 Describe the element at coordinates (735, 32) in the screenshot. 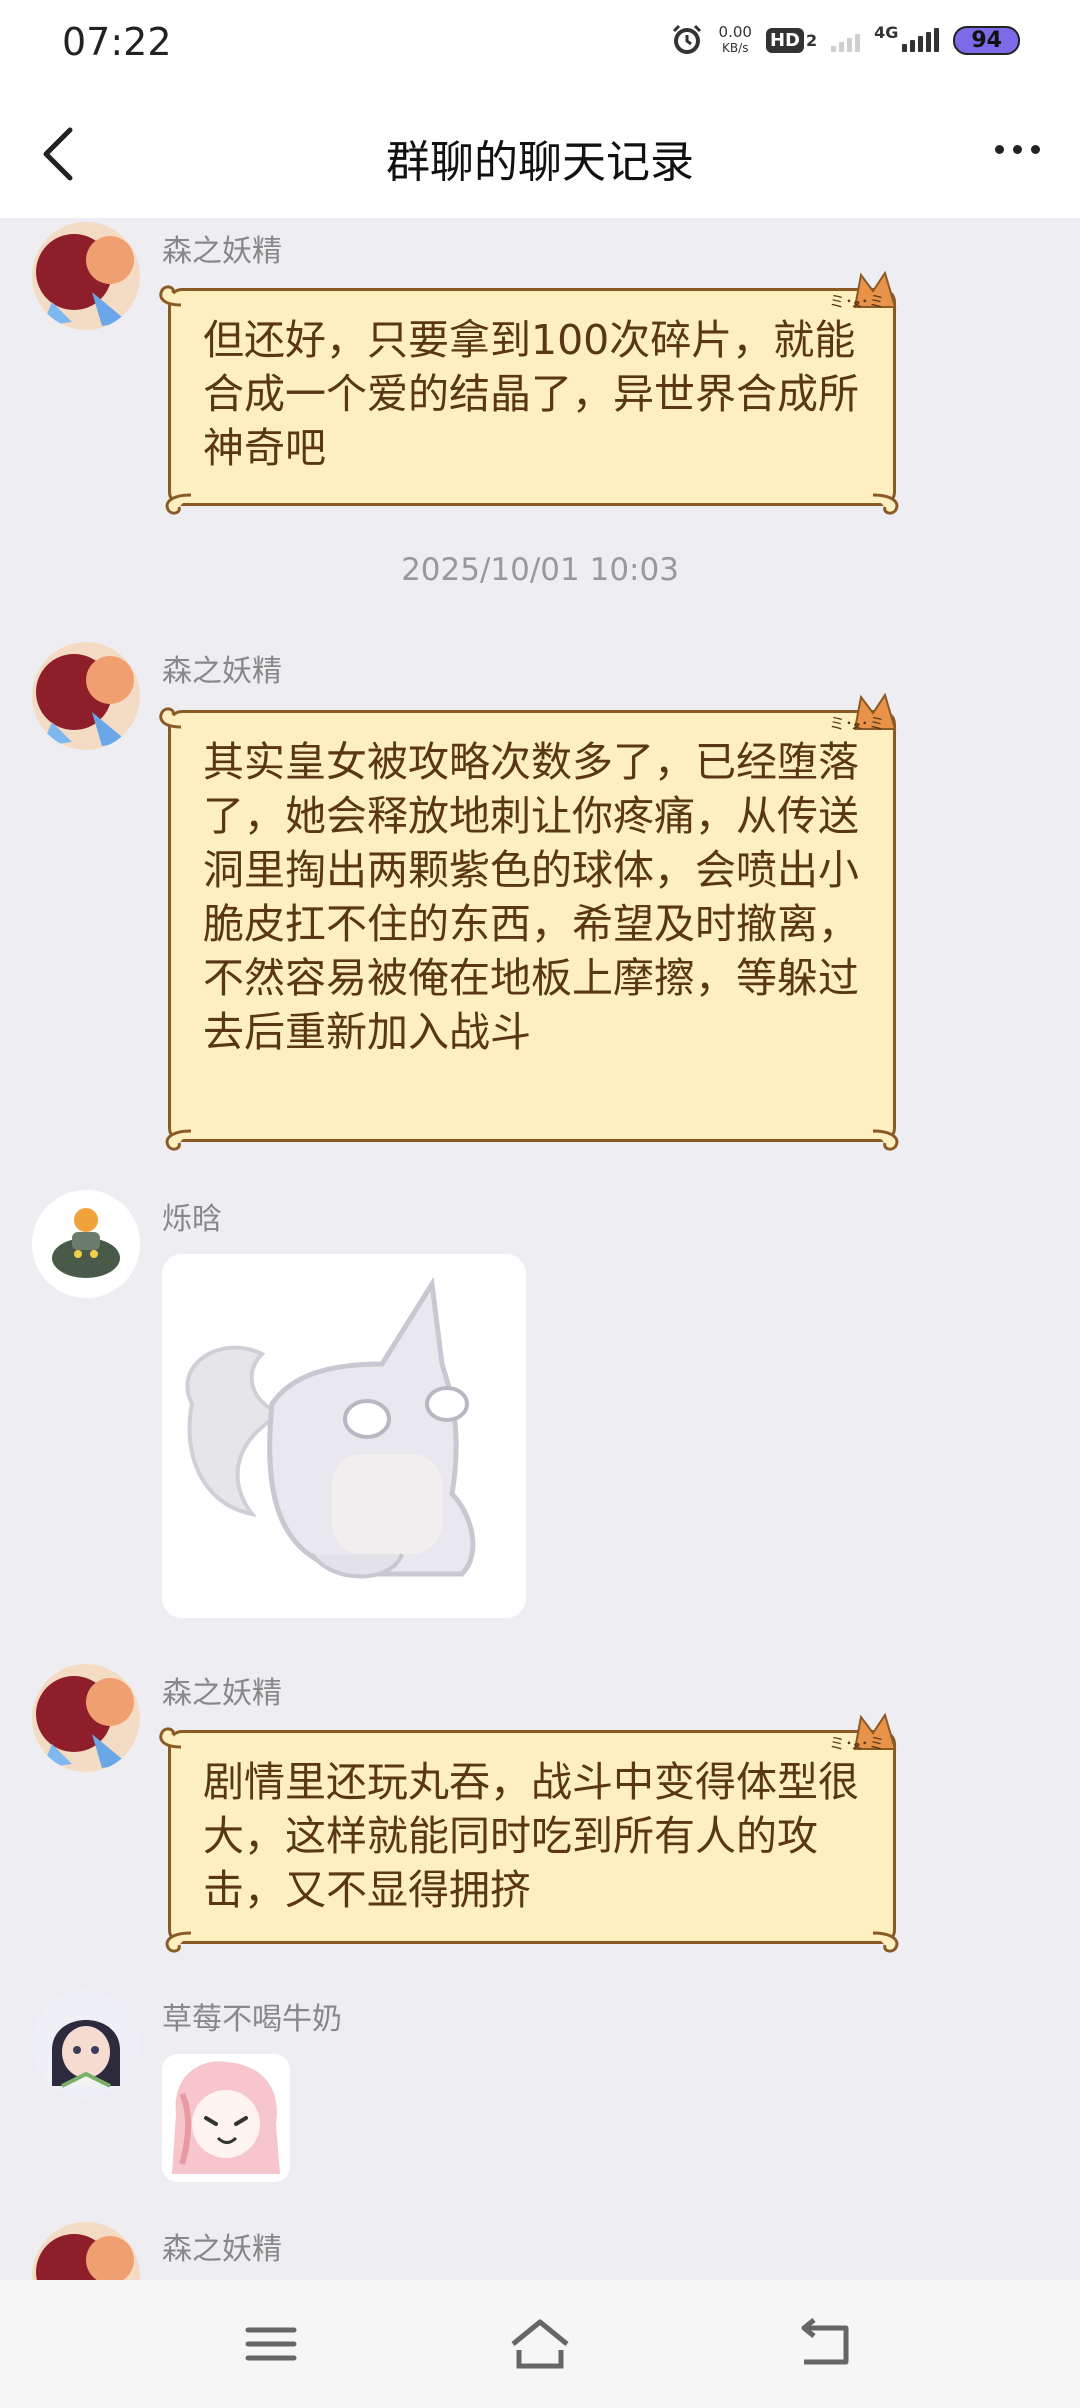

I see `net-speed-value: 0.00` at that location.